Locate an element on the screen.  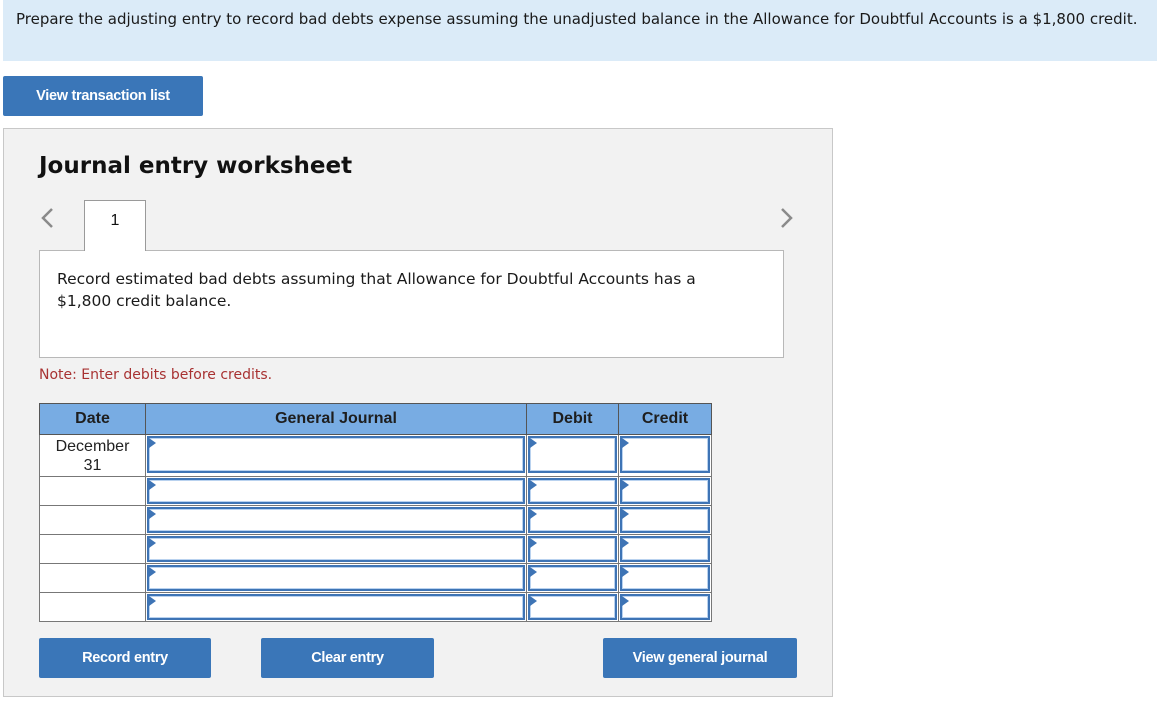
debits-before-credits-note: Note: Enter debits before credits. is located at coordinates (156, 375).